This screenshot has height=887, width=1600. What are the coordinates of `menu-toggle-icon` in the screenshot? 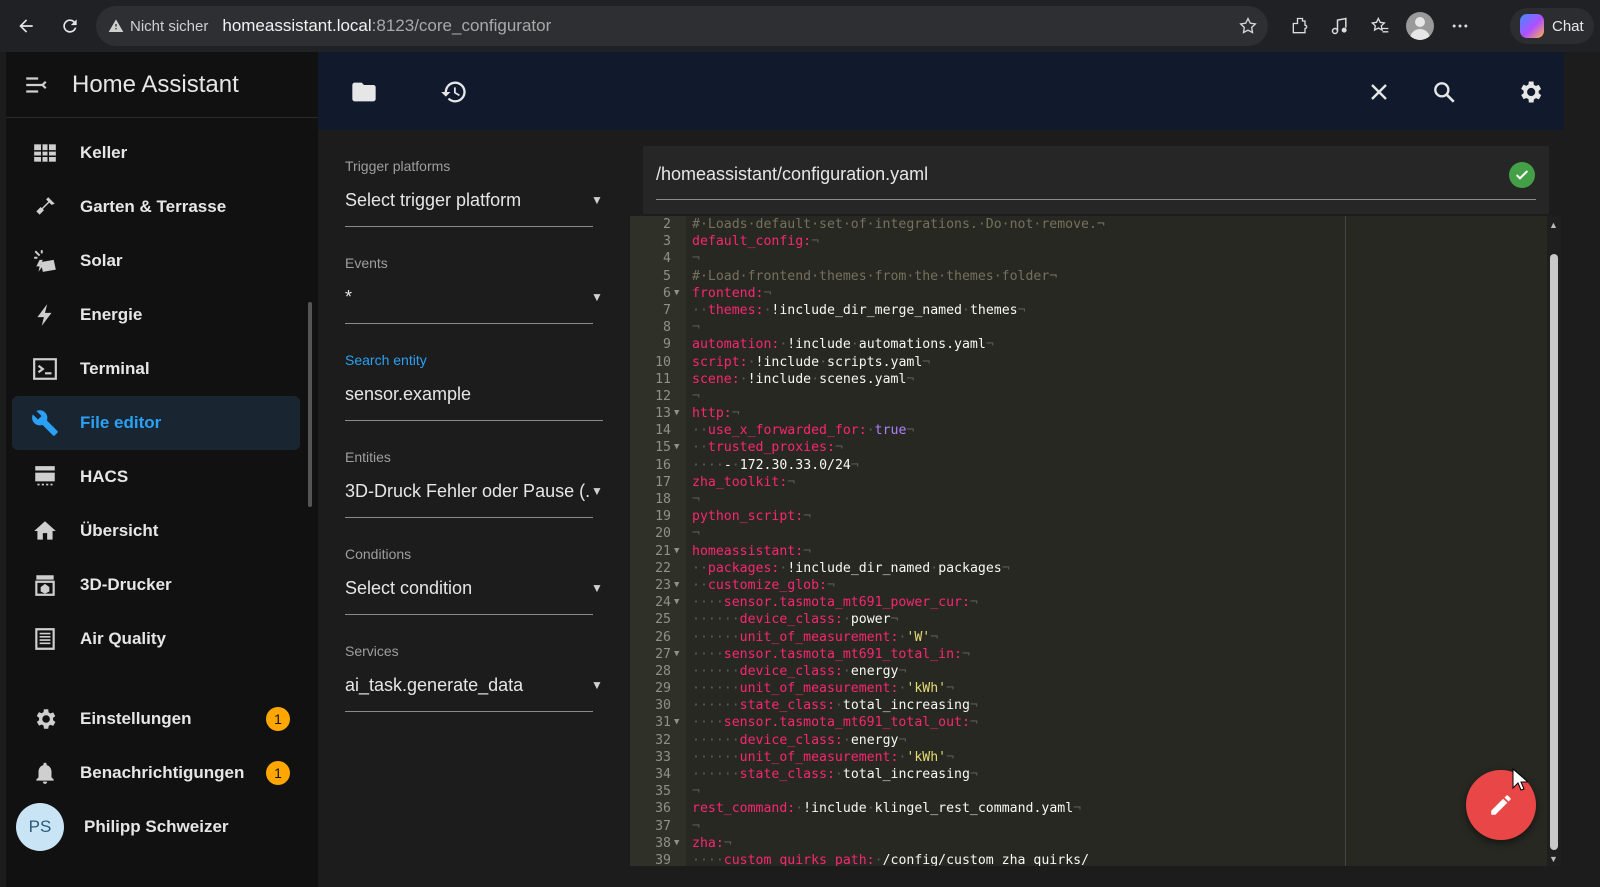 It's located at (36, 85).